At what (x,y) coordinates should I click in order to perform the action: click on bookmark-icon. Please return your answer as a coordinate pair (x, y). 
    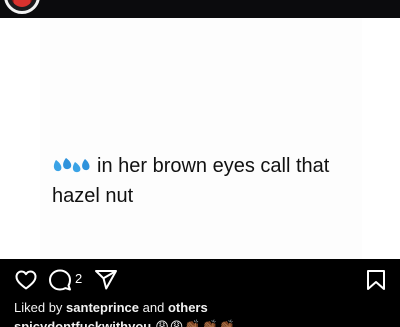
    Looking at the image, I should click on (376, 280).